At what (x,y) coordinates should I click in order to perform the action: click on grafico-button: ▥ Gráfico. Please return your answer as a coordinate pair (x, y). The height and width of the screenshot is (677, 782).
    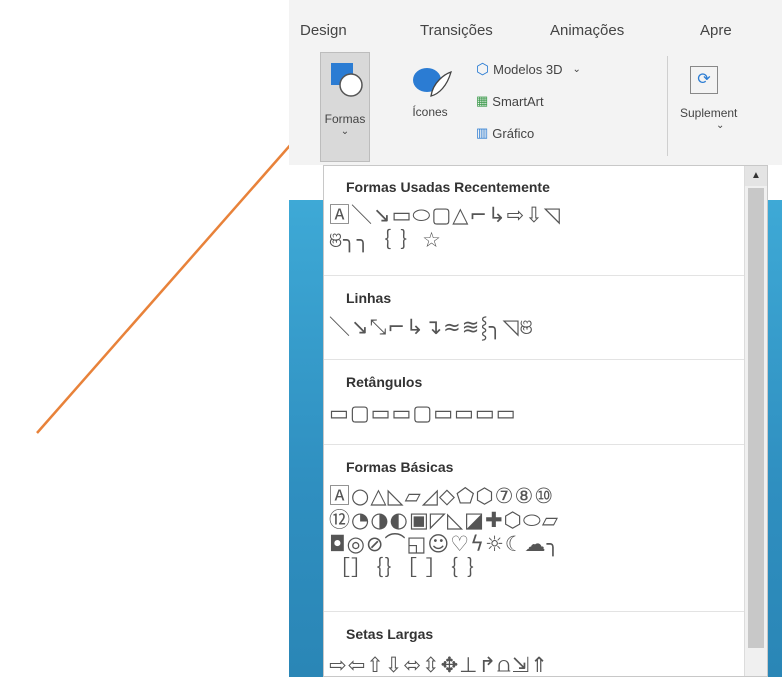
    Looking at the image, I should click on (505, 133).